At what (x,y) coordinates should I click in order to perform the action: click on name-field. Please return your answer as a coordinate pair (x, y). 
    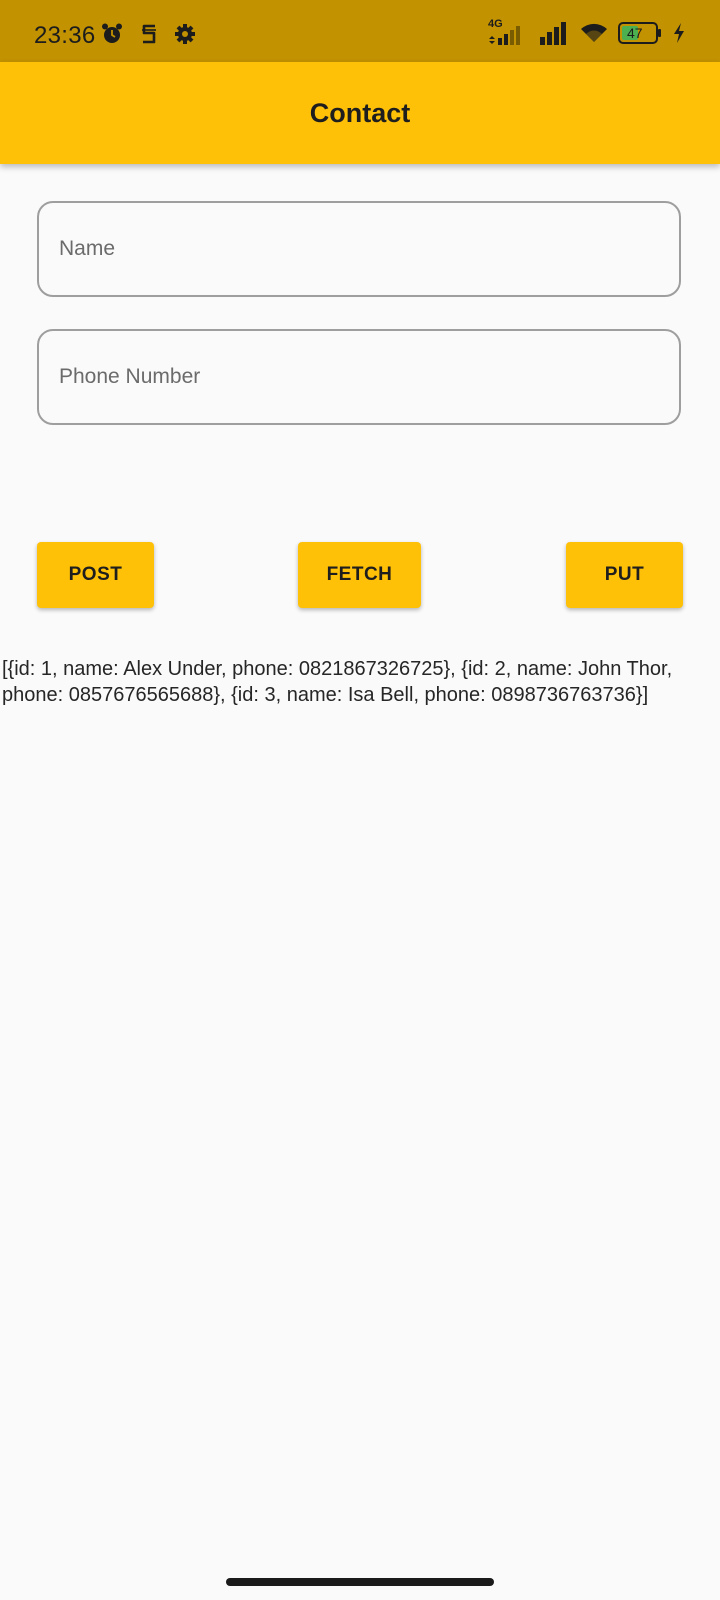
    Looking at the image, I should click on (359, 249).